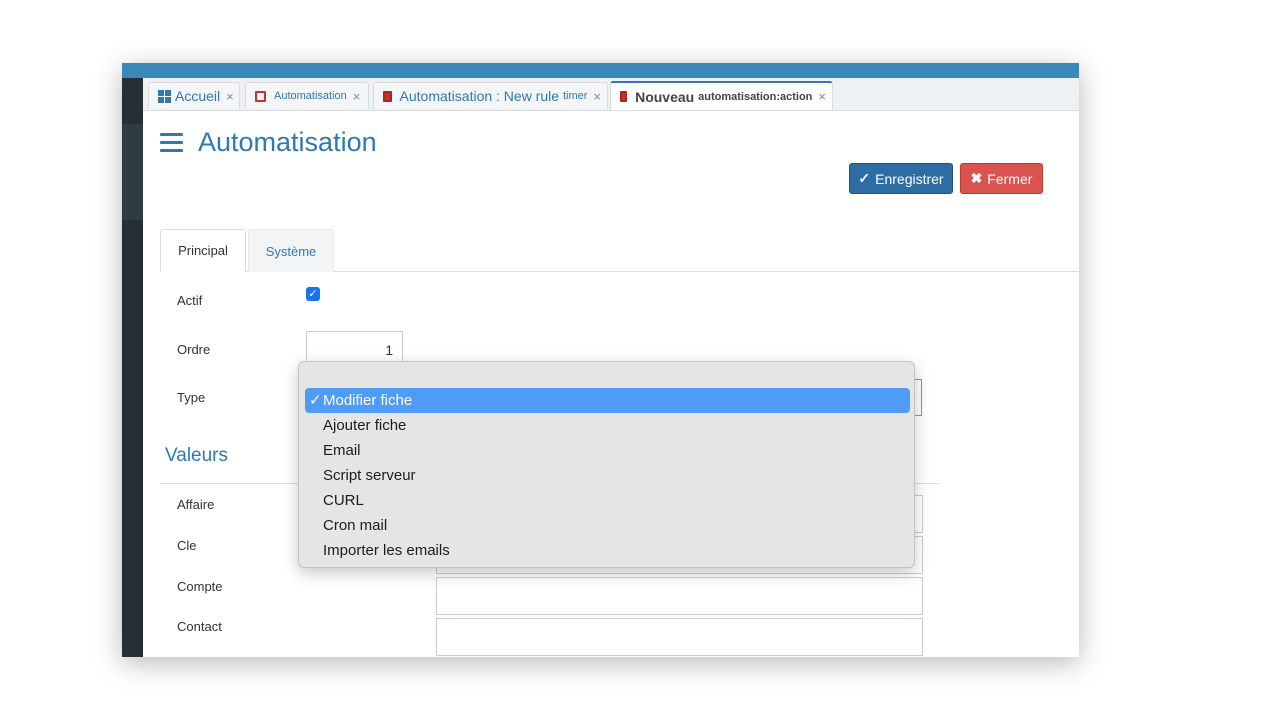 Image resolution: width=1280 pixels, height=720 pixels. What do you see at coordinates (665, 96) in the screenshot?
I see `tab-label: Nouveau` at bounding box center [665, 96].